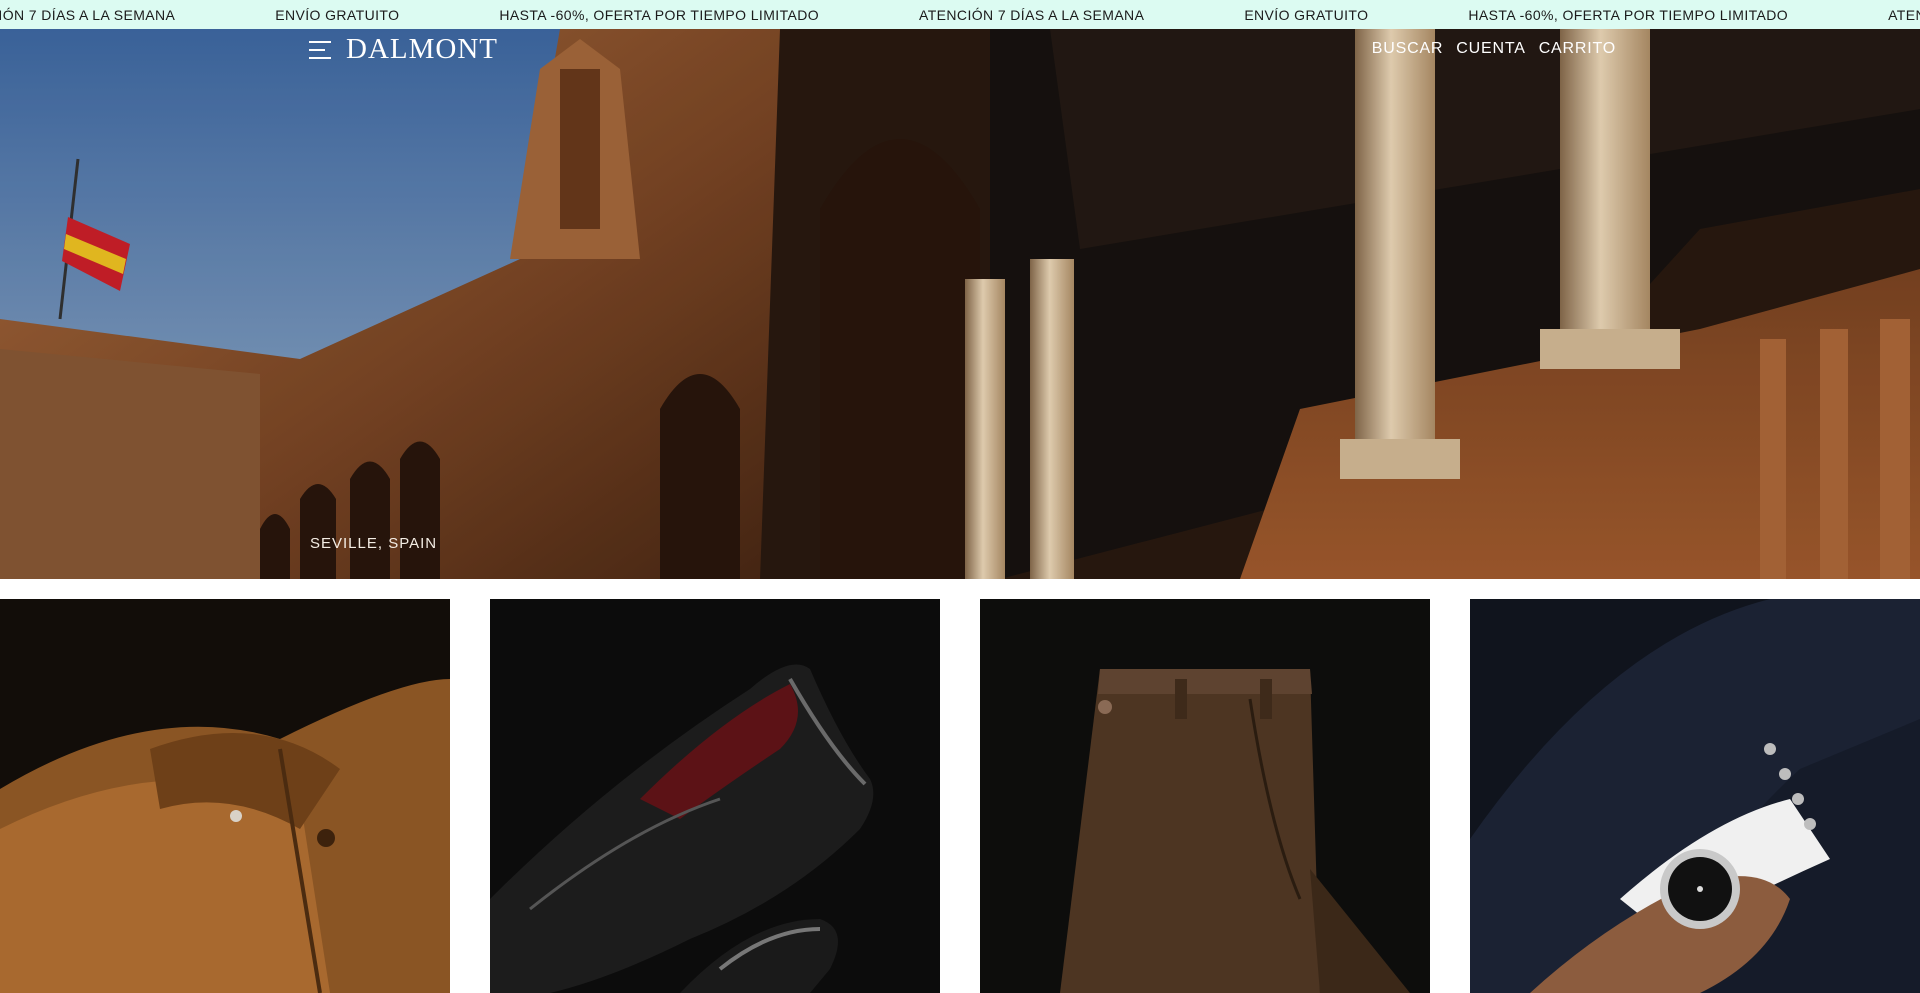 The image size is (1920, 993). What do you see at coordinates (960, 50) in the screenshot?
I see `site-header: DALMONT BUSCAR CUENTA CARRITO` at bounding box center [960, 50].